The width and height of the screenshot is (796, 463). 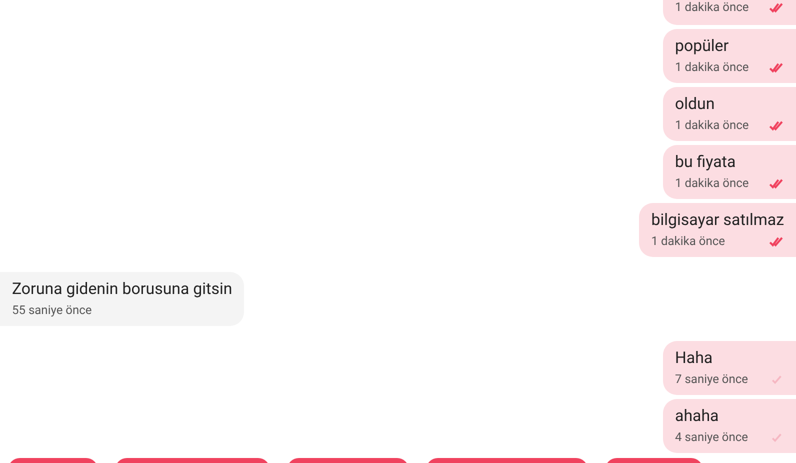 I want to click on message-time: 7 saniye önce, so click(x=711, y=379).